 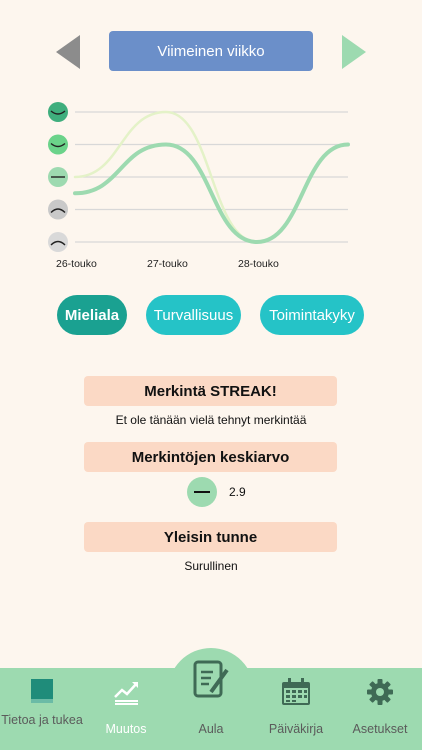 What do you see at coordinates (296, 691) in the screenshot?
I see `calendar-icon` at bounding box center [296, 691].